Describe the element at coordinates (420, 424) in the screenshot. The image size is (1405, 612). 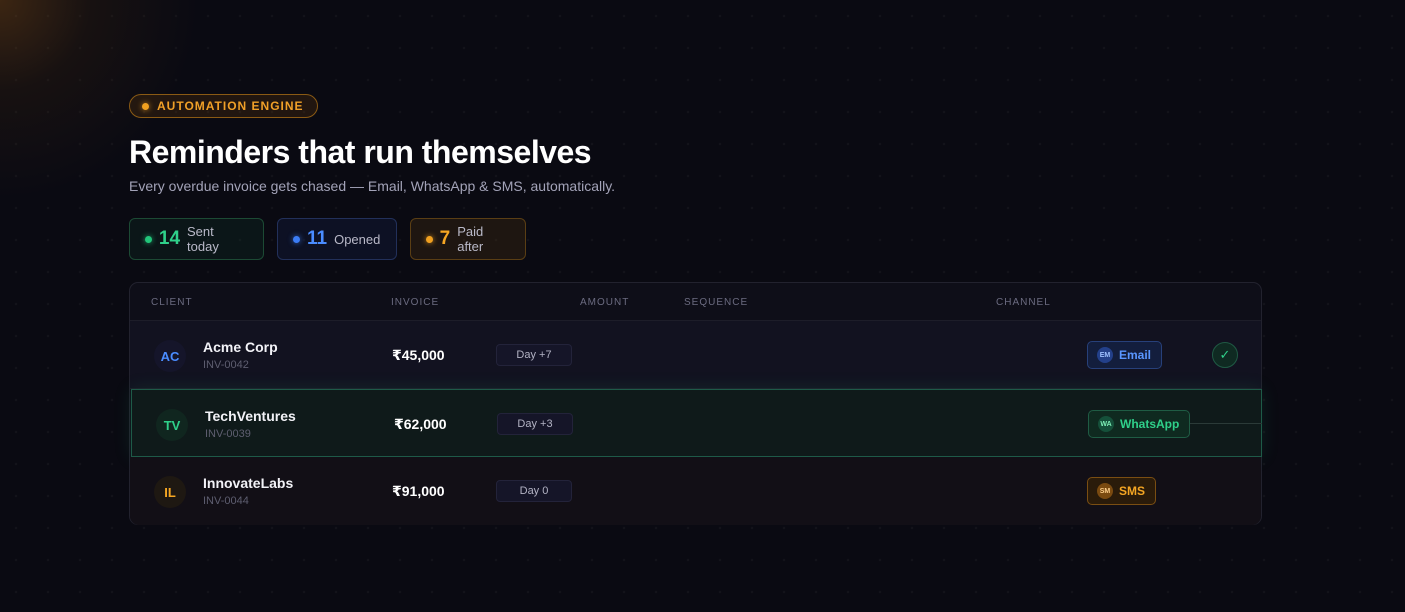
I see `invoice-amount: ₹62,000` at that location.